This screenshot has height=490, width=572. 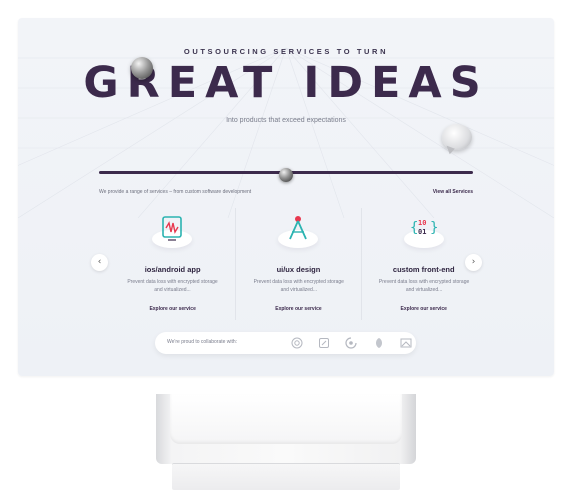 What do you see at coordinates (286, 83) in the screenshot?
I see `hero-headline: GREAT IDEAS` at bounding box center [286, 83].